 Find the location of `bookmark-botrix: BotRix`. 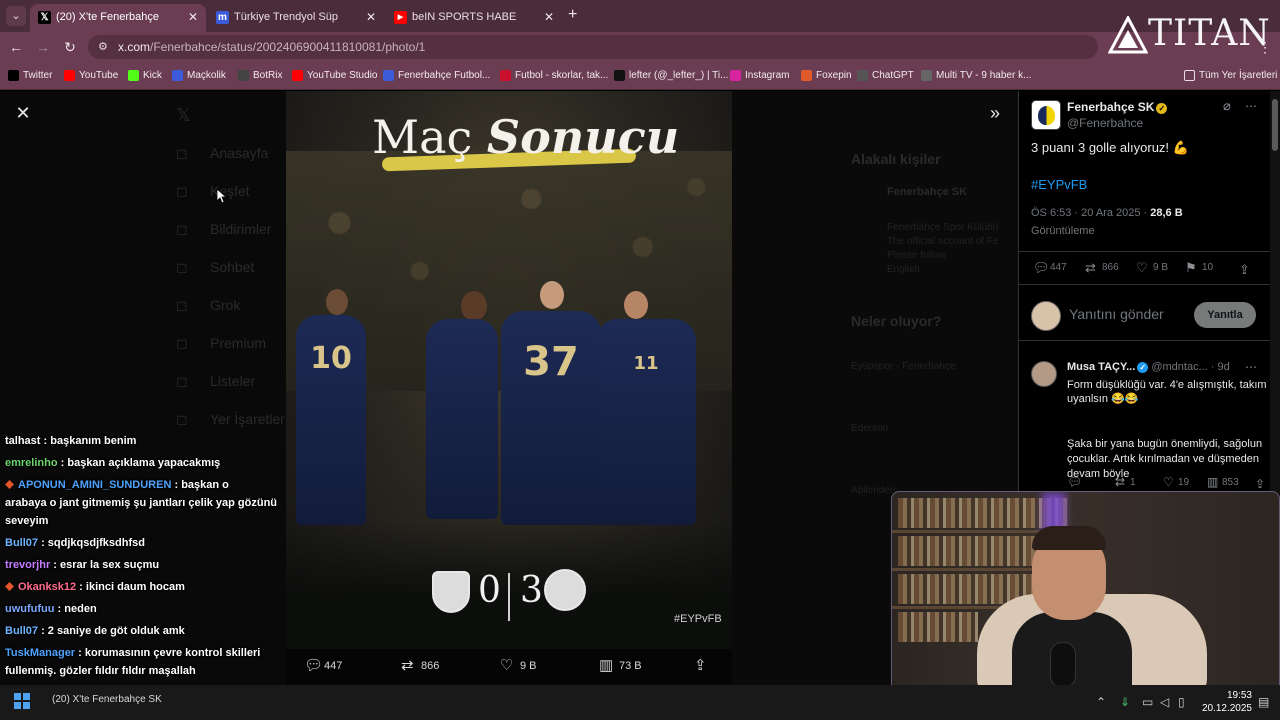

bookmark-botrix: BotRix is located at coordinates (260, 76).